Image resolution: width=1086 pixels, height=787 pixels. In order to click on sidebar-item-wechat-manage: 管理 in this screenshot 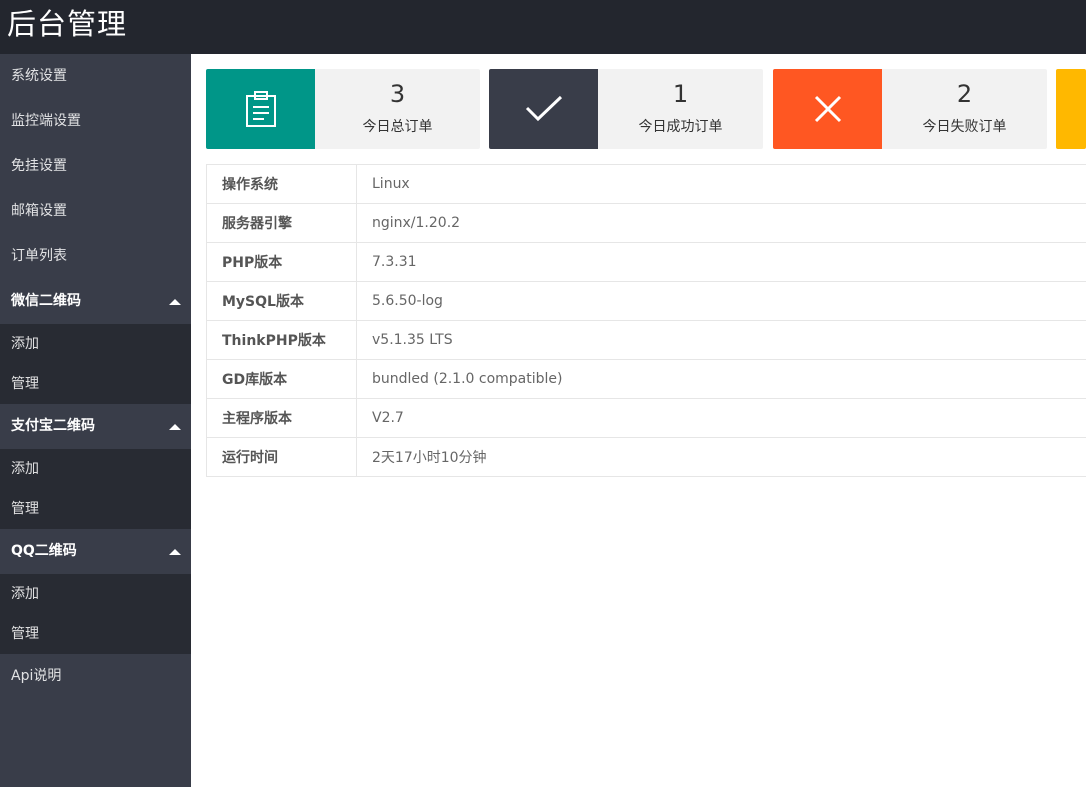, I will do `click(95, 384)`.